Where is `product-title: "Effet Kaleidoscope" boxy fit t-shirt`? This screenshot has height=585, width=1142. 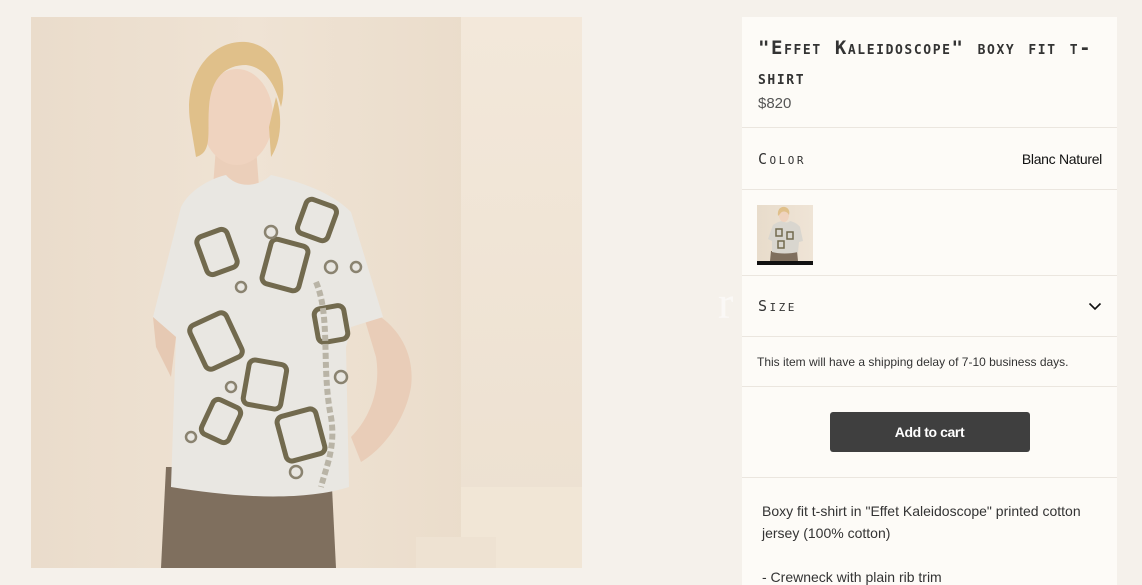
product-title: "Effet Kaleidoscope" boxy fit t-shirt is located at coordinates (925, 63).